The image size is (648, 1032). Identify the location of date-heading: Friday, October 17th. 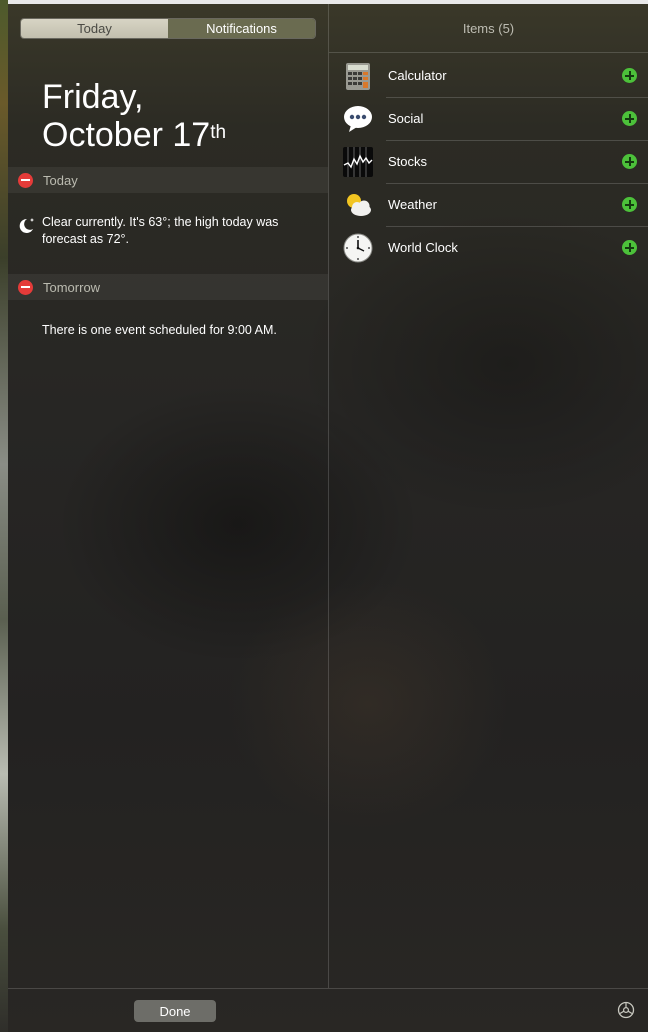
(134, 116).